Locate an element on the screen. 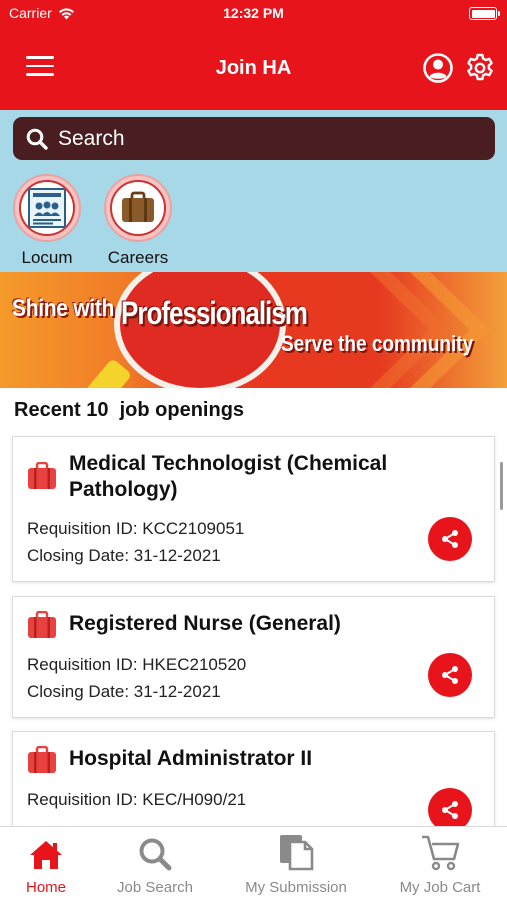  banner-chevron-decoration is located at coordinates (430, 330).